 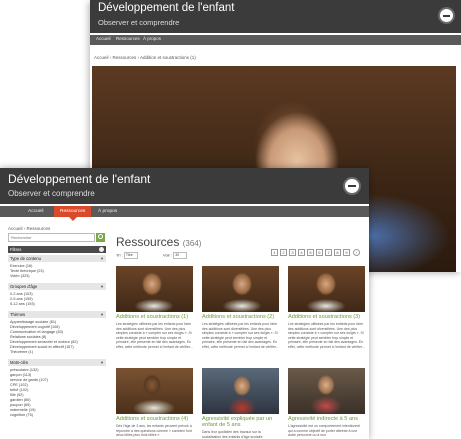 What do you see at coordinates (21, 415) in the screenshot?
I see `filter-option: cognition (75)` at bounding box center [21, 415].